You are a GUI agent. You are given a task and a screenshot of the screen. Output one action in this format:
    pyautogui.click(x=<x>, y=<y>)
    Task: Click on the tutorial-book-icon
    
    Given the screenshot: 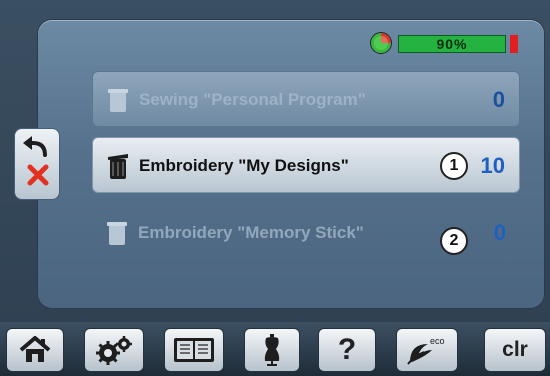 What is the action you would take?
    pyautogui.click(x=194, y=350)
    